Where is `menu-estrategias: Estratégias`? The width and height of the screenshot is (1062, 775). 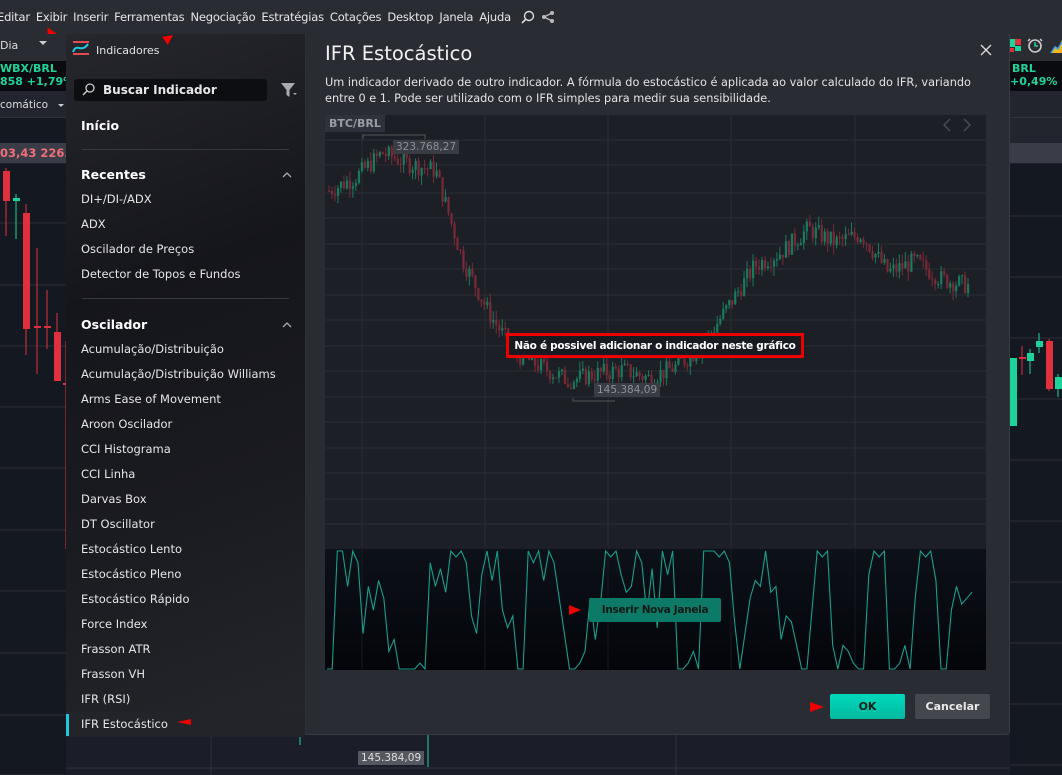
menu-estrategias: Estratégias is located at coordinates (295, 17).